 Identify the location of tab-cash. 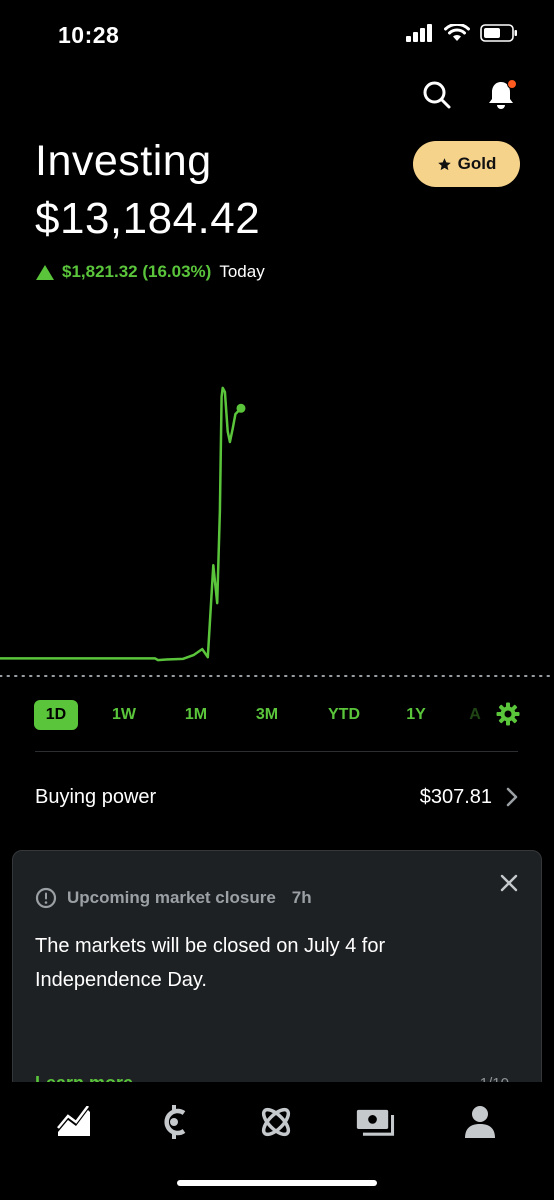
(376, 1122).